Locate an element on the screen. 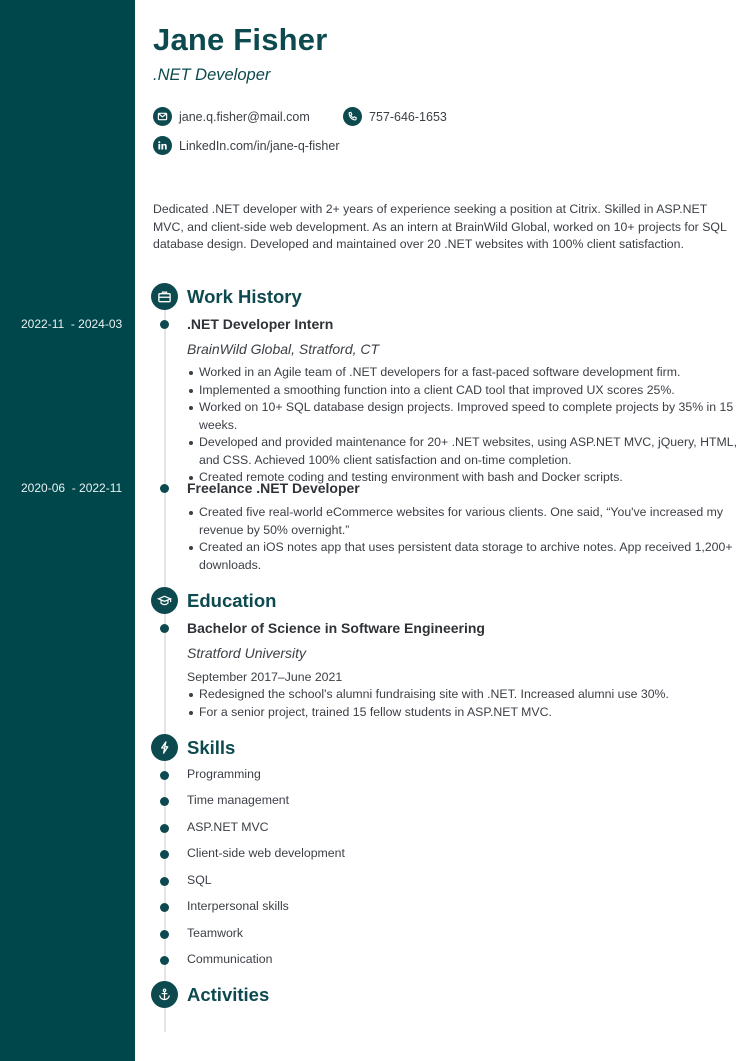 This screenshot has height=1061, width=750. linkedin-text: LinkedIn.com/in/jane-q-fisher is located at coordinates (259, 146).